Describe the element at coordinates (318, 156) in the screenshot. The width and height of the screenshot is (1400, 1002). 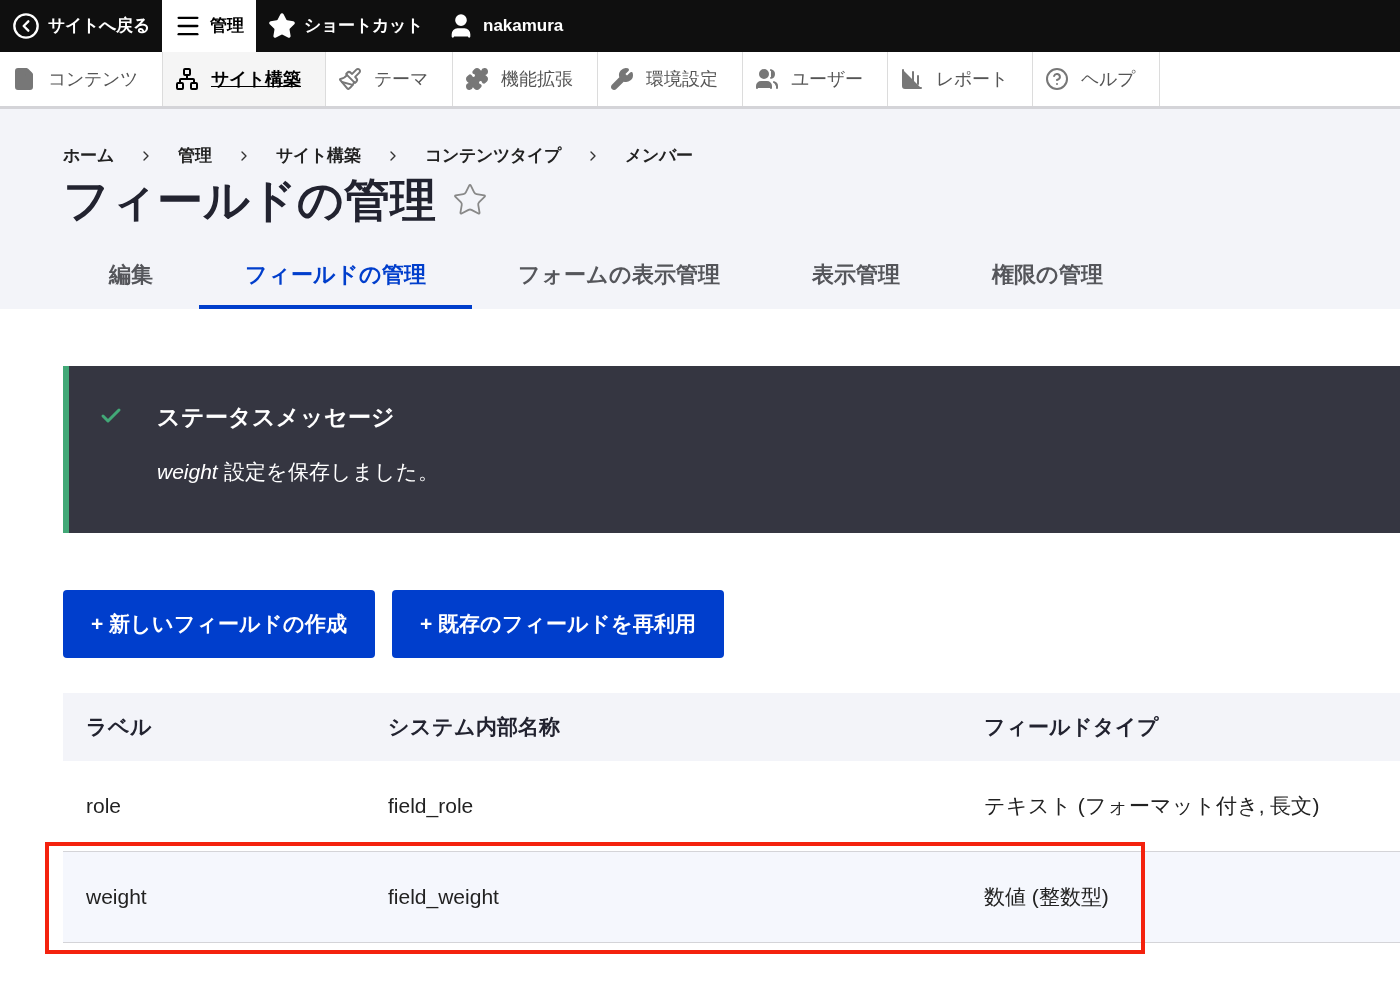
I see `breadcrumb-link: サイト構築` at that location.